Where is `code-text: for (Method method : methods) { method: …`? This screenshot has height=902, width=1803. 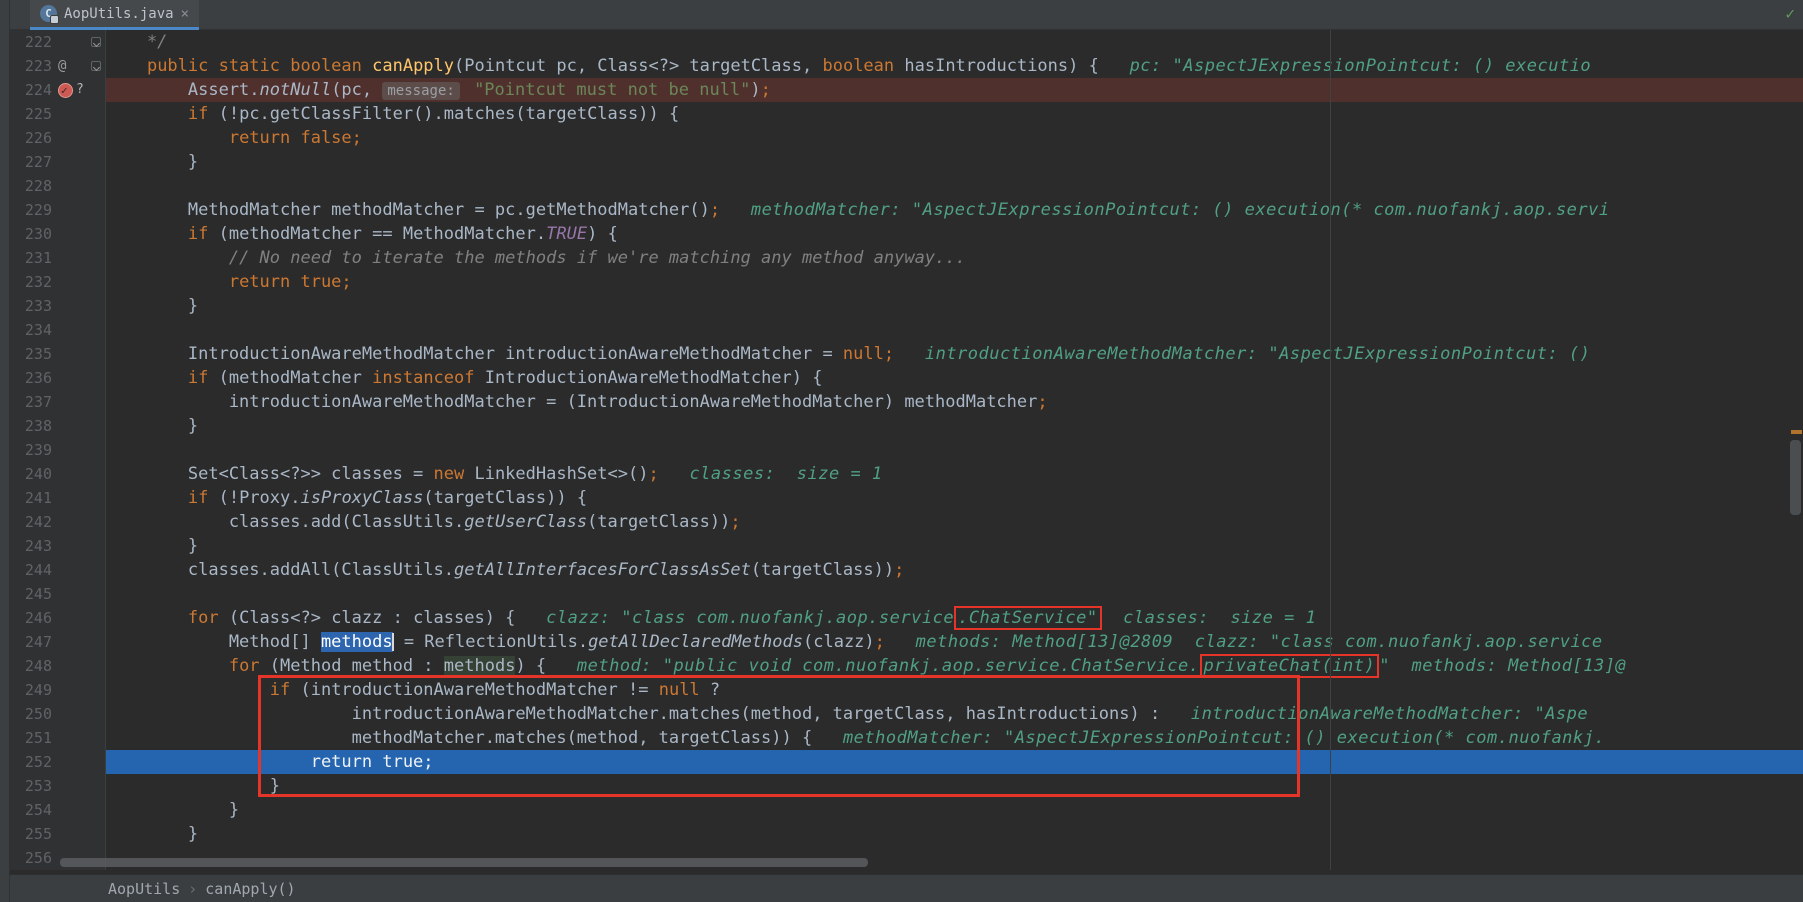 code-text: for (Method method : methods) { method: … is located at coordinates (954, 666).